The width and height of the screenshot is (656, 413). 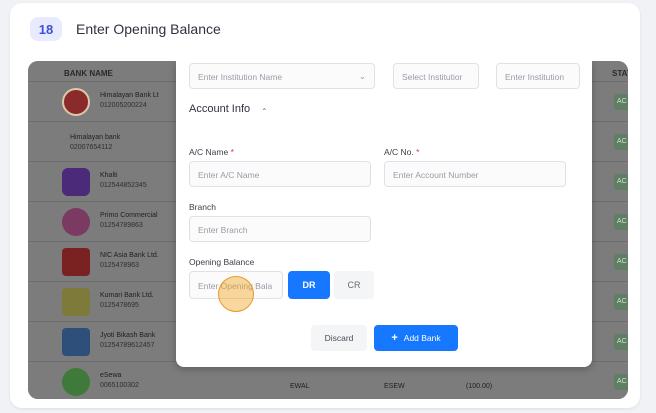 I want to click on account-number: 0125478695, so click(x=119, y=305).